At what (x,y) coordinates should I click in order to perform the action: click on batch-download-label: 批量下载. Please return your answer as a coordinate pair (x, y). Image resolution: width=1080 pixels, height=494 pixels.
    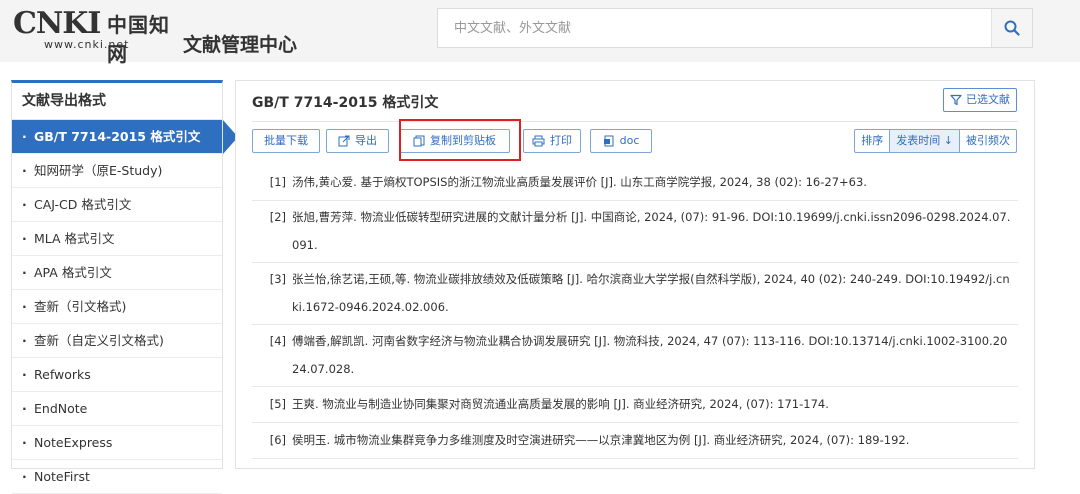
    Looking at the image, I should click on (286, 140).